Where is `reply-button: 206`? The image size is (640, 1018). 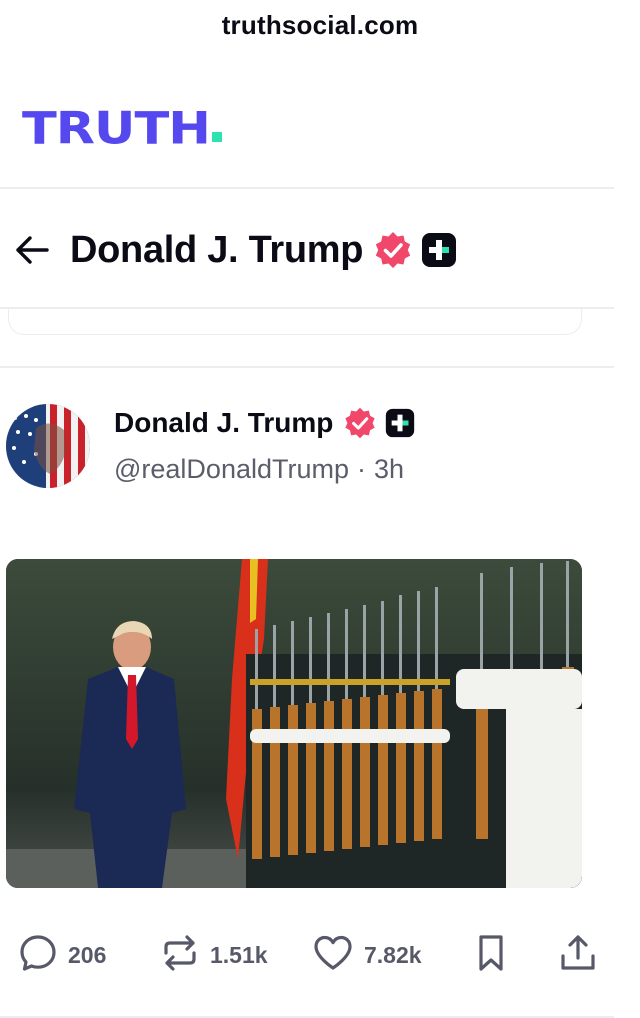 reply-button: 206 is located at coordinates (62, 955).